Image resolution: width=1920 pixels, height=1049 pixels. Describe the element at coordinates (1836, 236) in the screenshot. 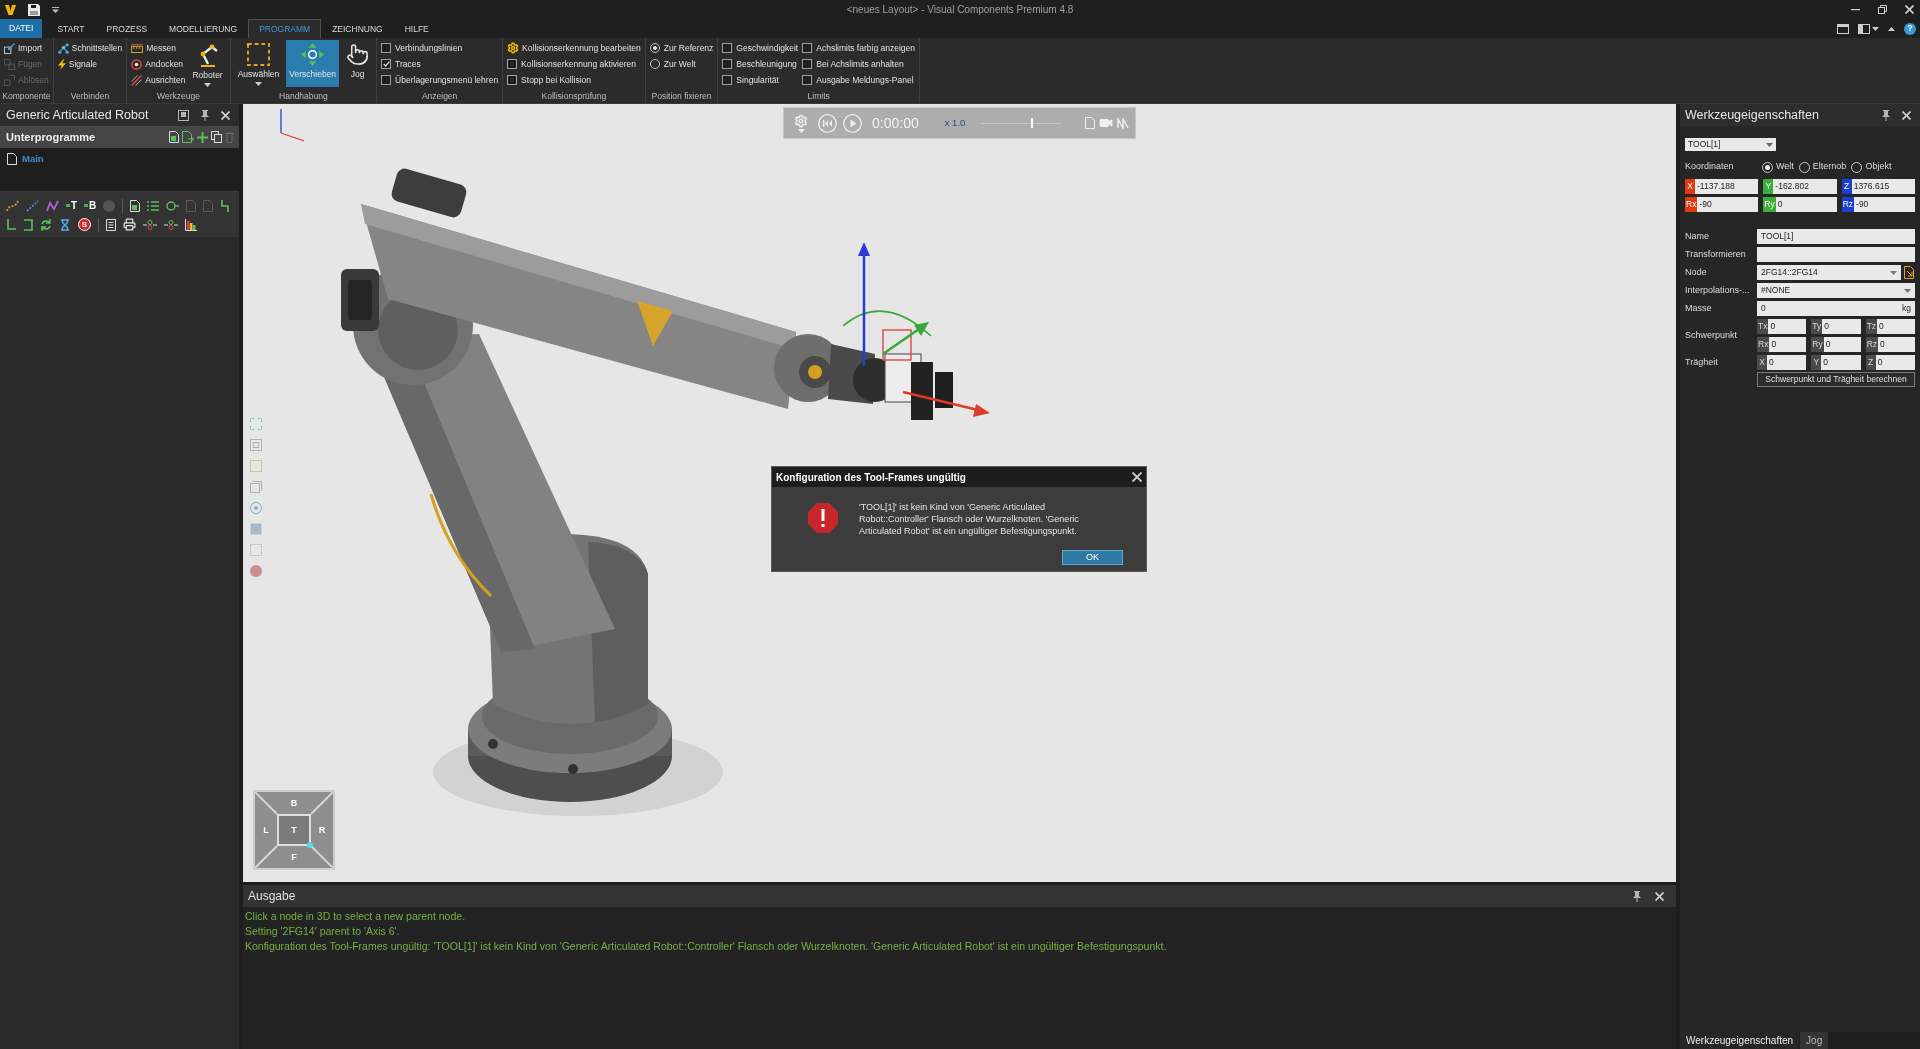

I see `text-field: TOOL[1]` at that location.